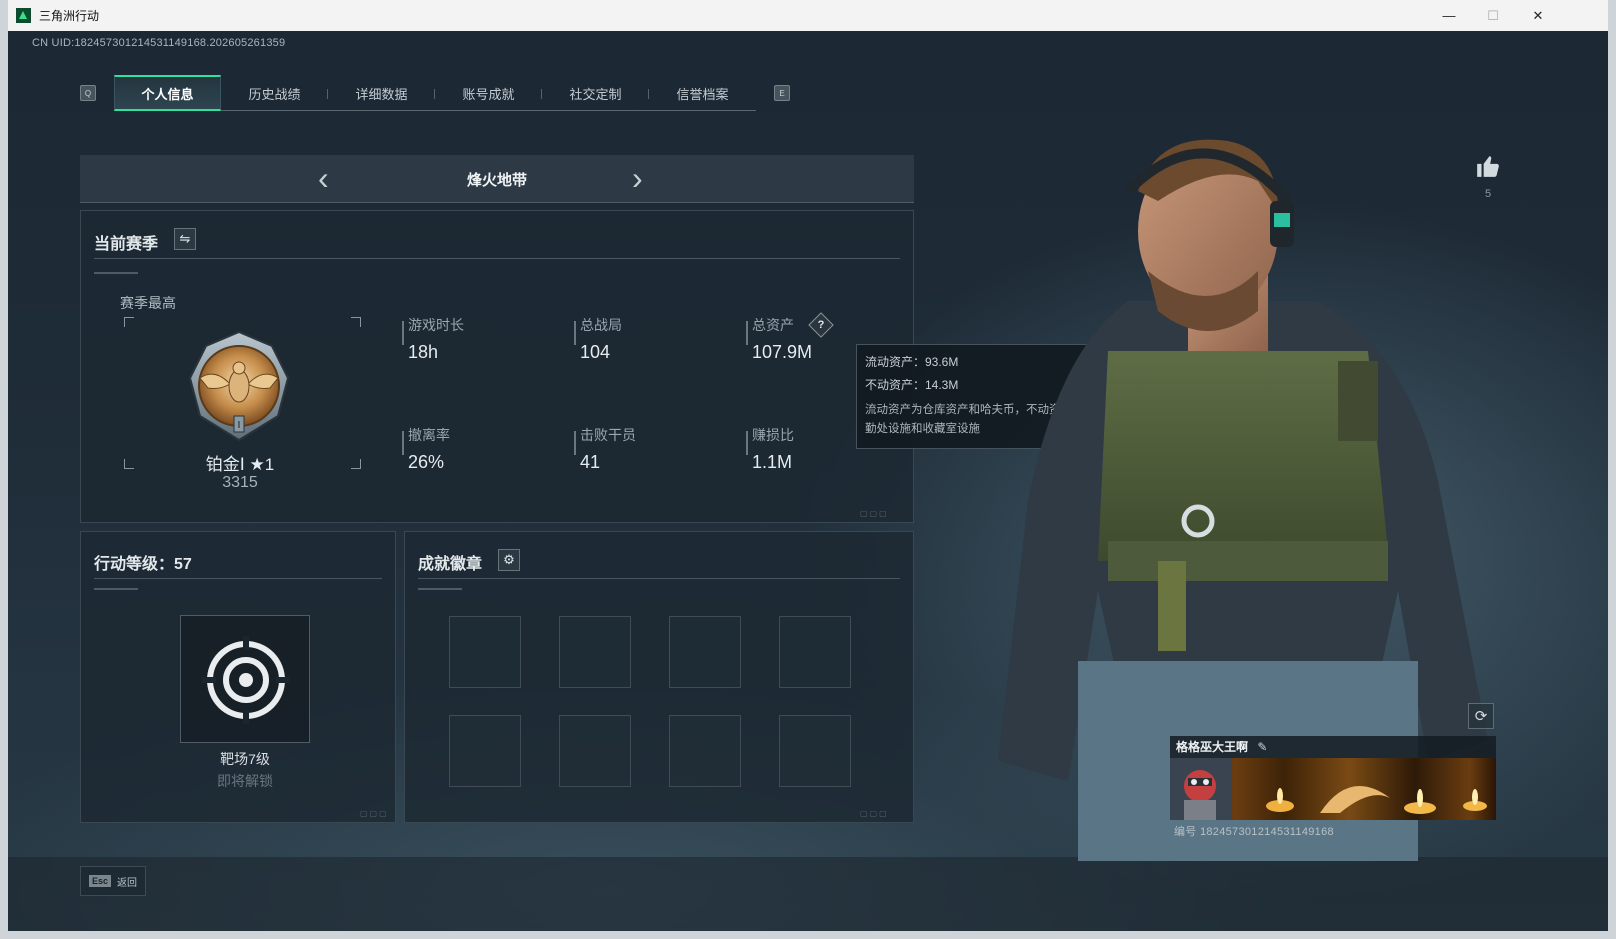  I want to click on tab-history: 历史战绩, so click(274, 93).